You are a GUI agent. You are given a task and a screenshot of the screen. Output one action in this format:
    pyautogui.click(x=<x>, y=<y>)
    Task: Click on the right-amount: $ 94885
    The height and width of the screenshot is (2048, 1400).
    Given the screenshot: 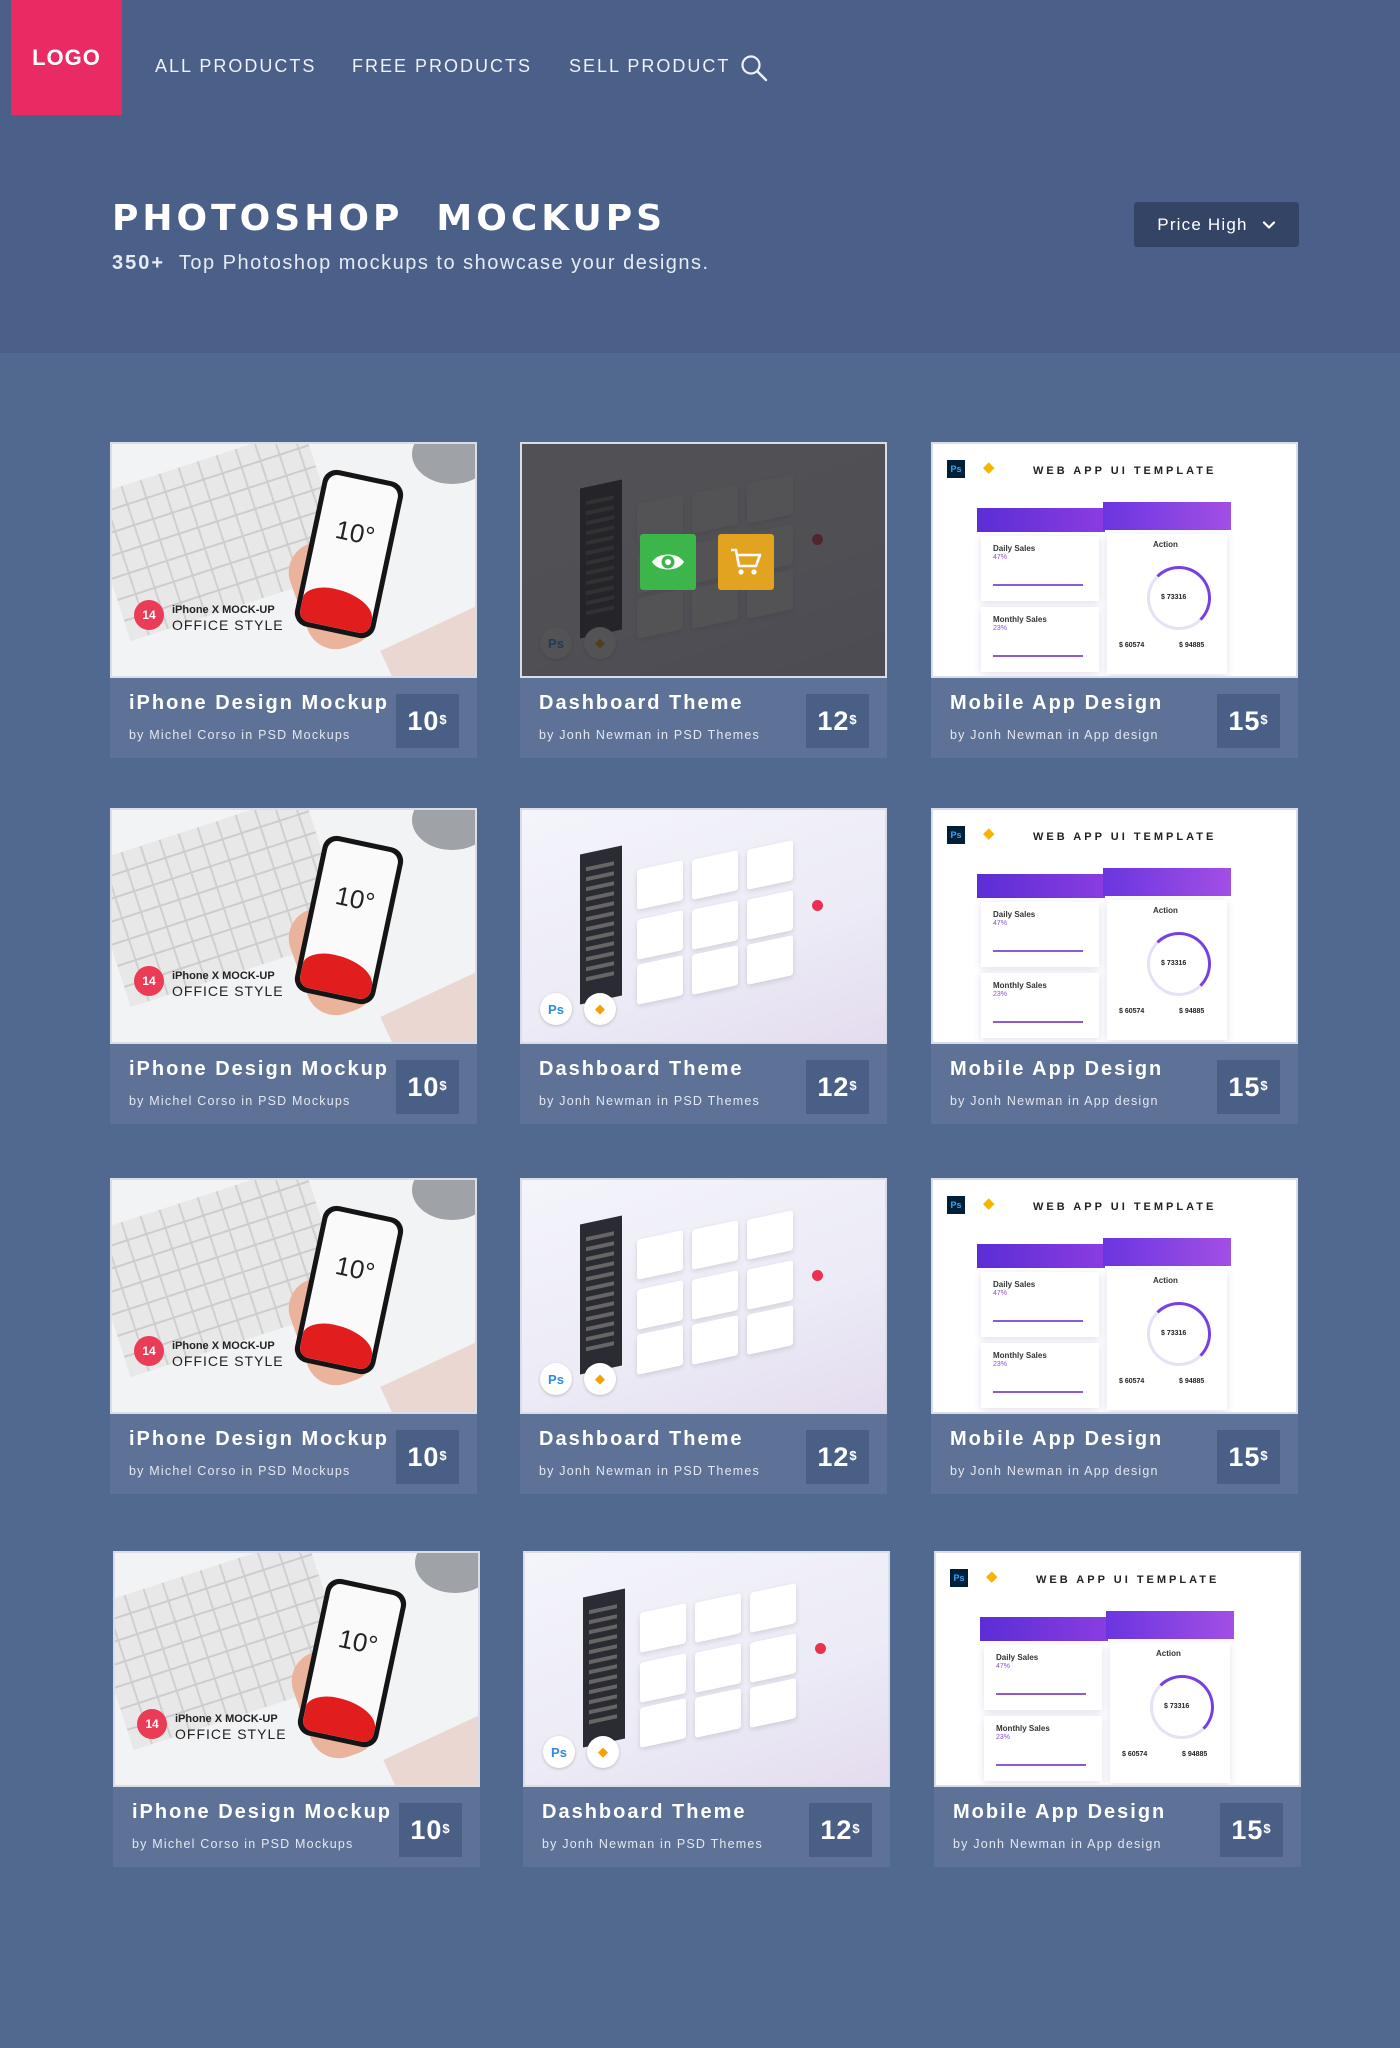 What is the action you would take?
    pyautogui.click(x=1192, y=1381)
    